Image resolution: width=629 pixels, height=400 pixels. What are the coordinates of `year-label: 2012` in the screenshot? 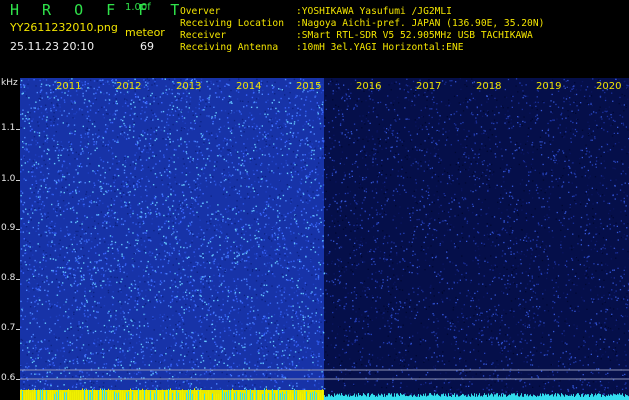 It's located at (129, 86).